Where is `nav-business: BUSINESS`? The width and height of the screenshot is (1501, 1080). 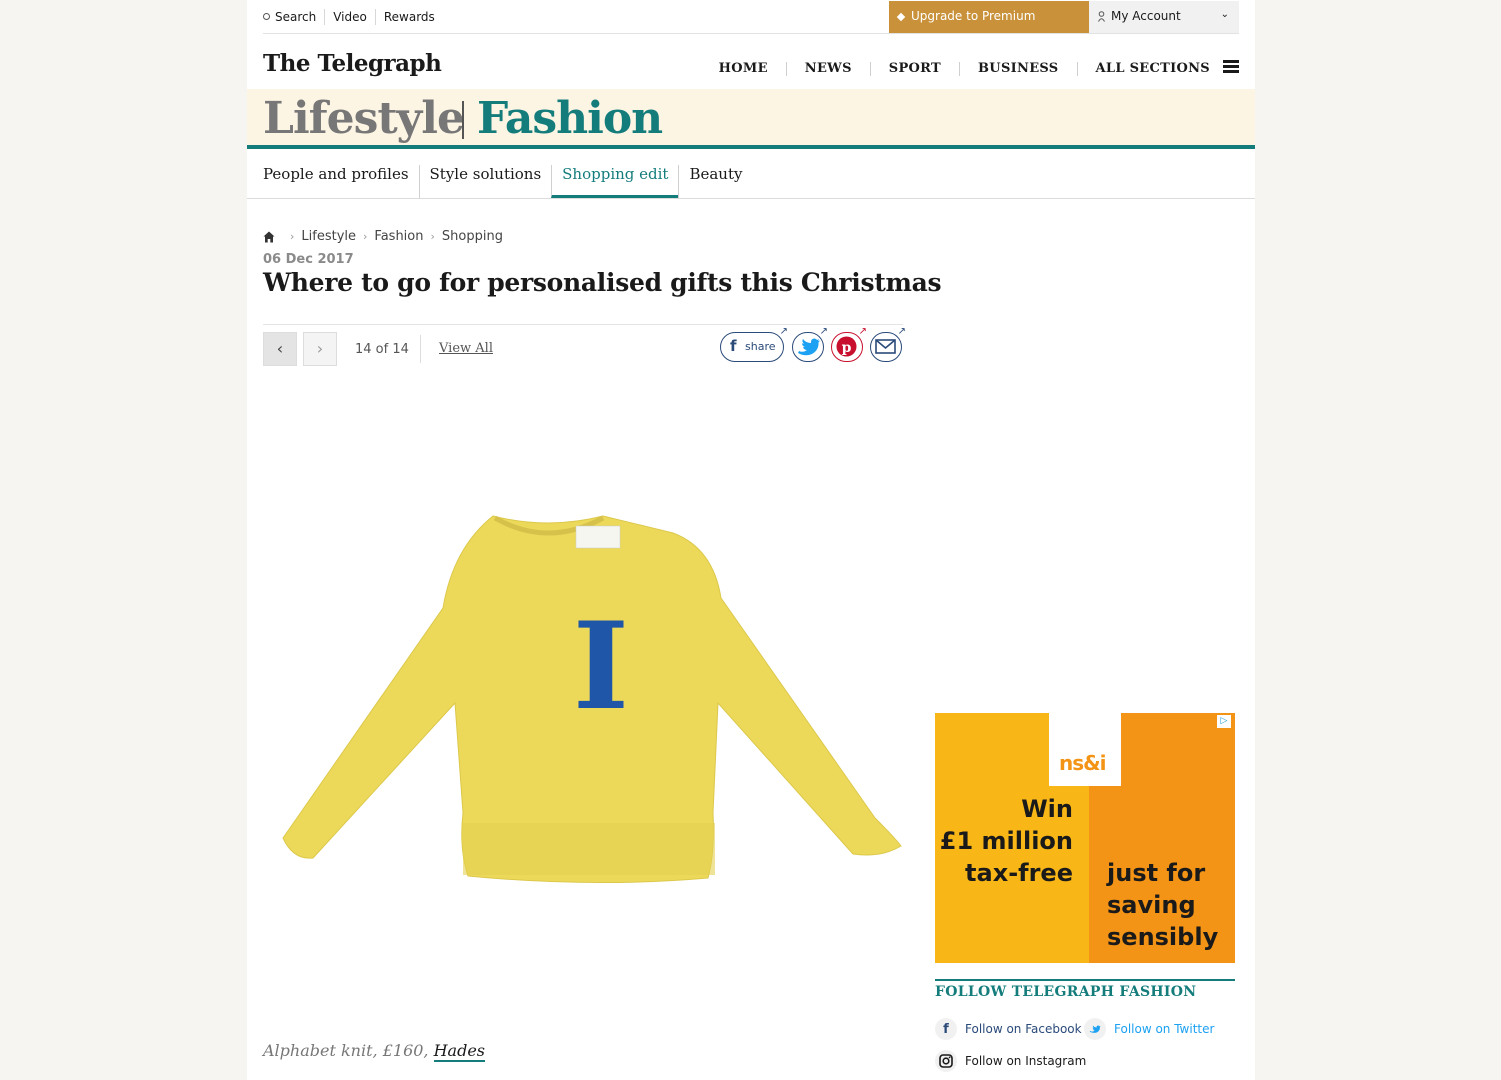
nav-business: BUSINESS is located at coordinates (1017, 69).